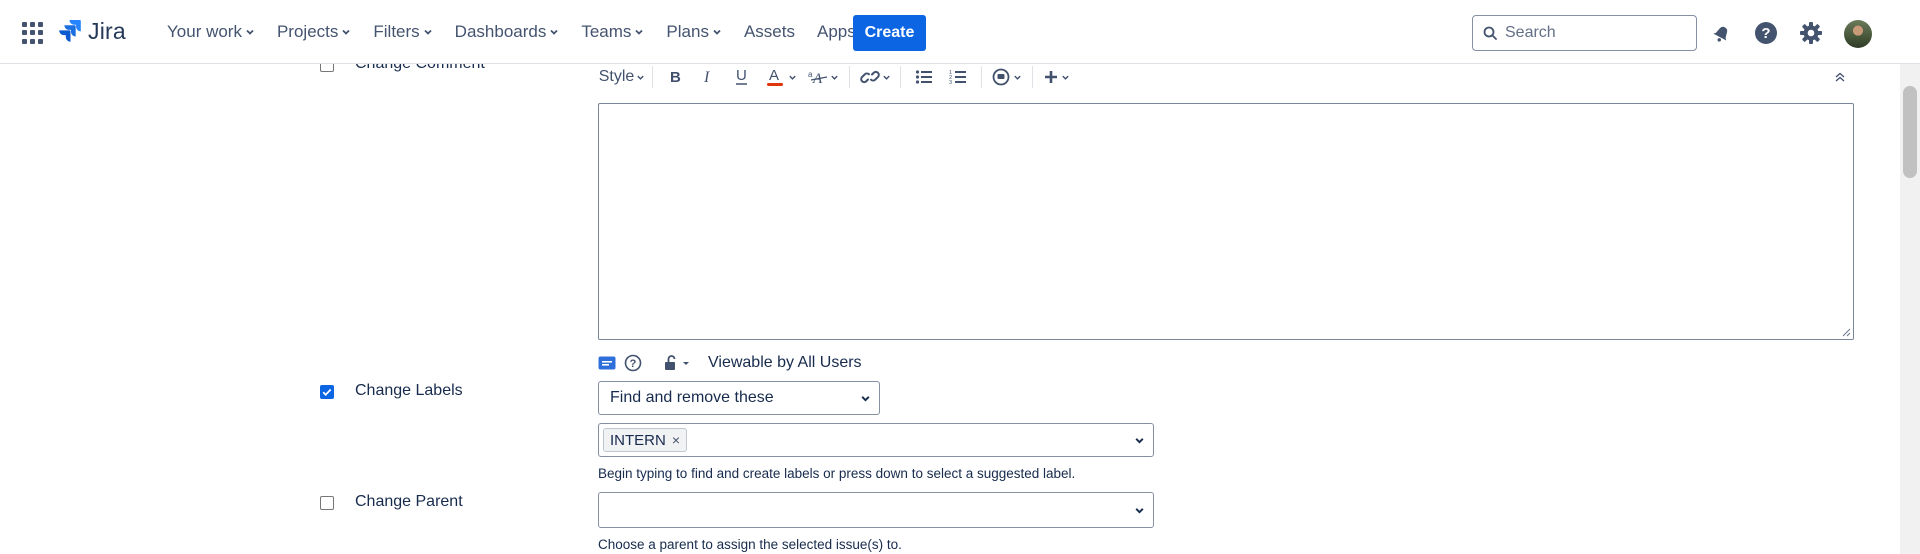 The width and height of the screenshot is (1920, 554). I want to click on nav-item-your-work: Your work, so click(211, 32).